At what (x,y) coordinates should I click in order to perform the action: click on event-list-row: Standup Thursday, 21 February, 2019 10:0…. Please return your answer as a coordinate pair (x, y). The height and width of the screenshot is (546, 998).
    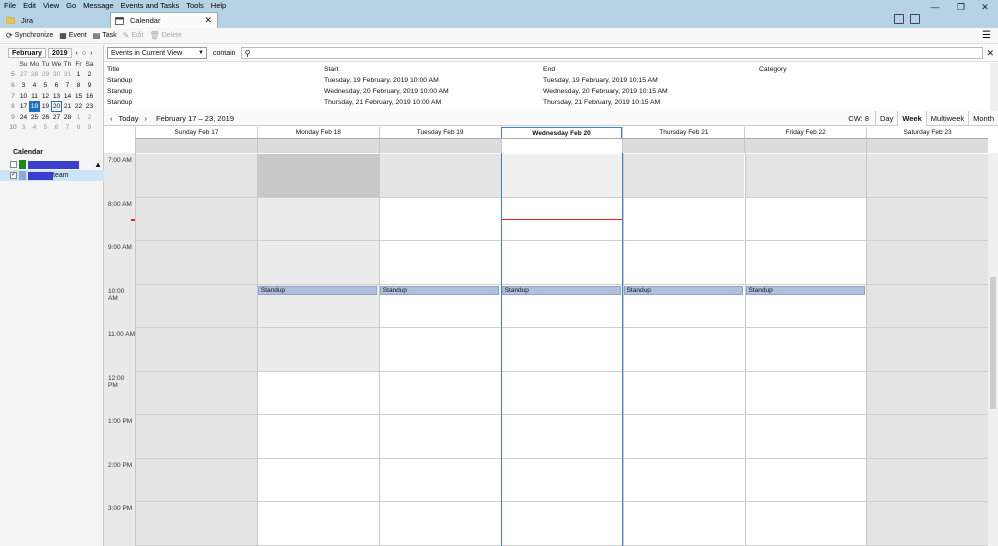
    Looking at the image, I should click on (547, 103).